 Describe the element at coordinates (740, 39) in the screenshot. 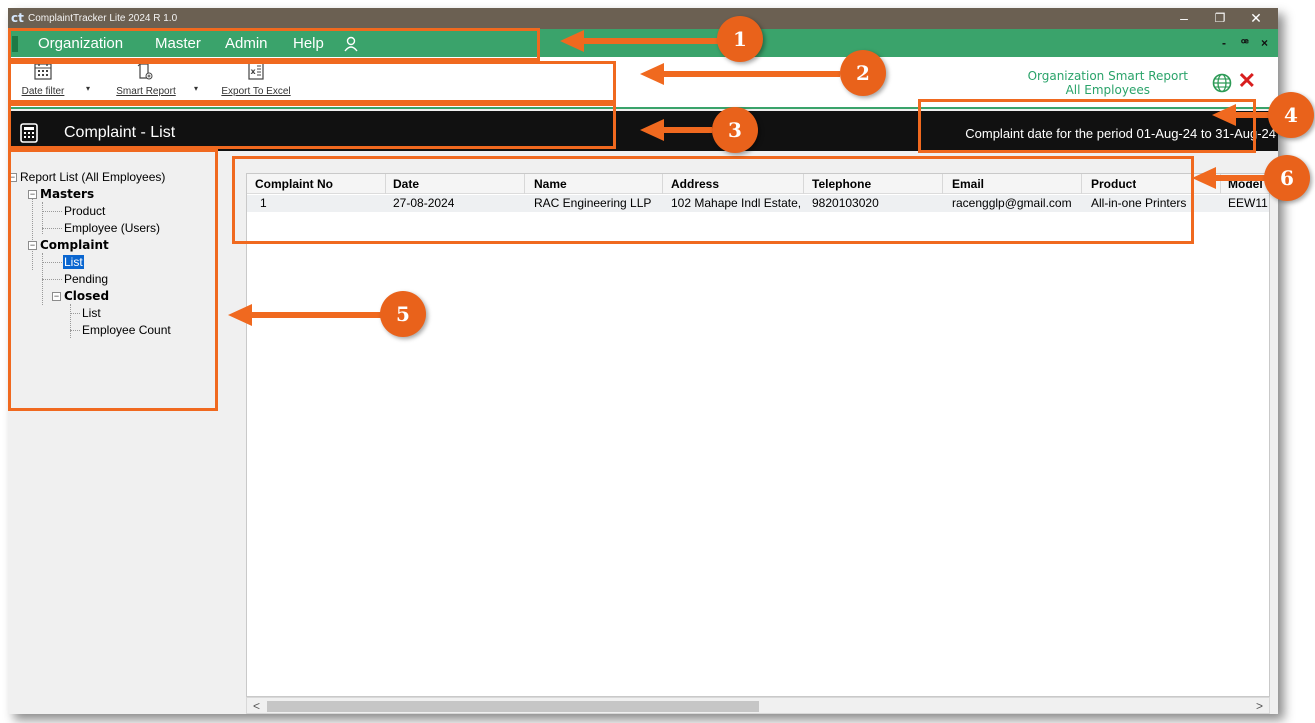

I see `annotation-marker-1: 1` at that location.